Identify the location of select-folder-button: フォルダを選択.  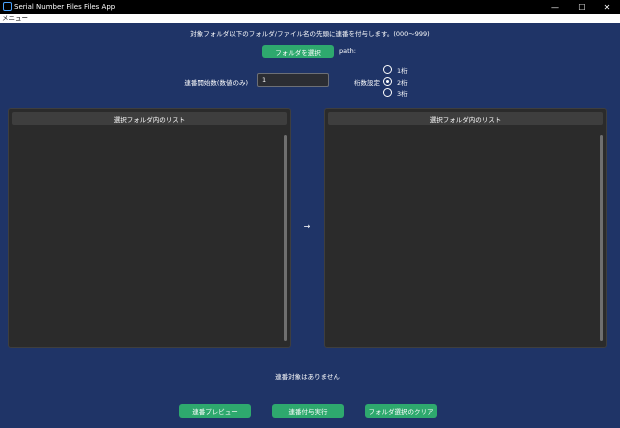
(298, 51).